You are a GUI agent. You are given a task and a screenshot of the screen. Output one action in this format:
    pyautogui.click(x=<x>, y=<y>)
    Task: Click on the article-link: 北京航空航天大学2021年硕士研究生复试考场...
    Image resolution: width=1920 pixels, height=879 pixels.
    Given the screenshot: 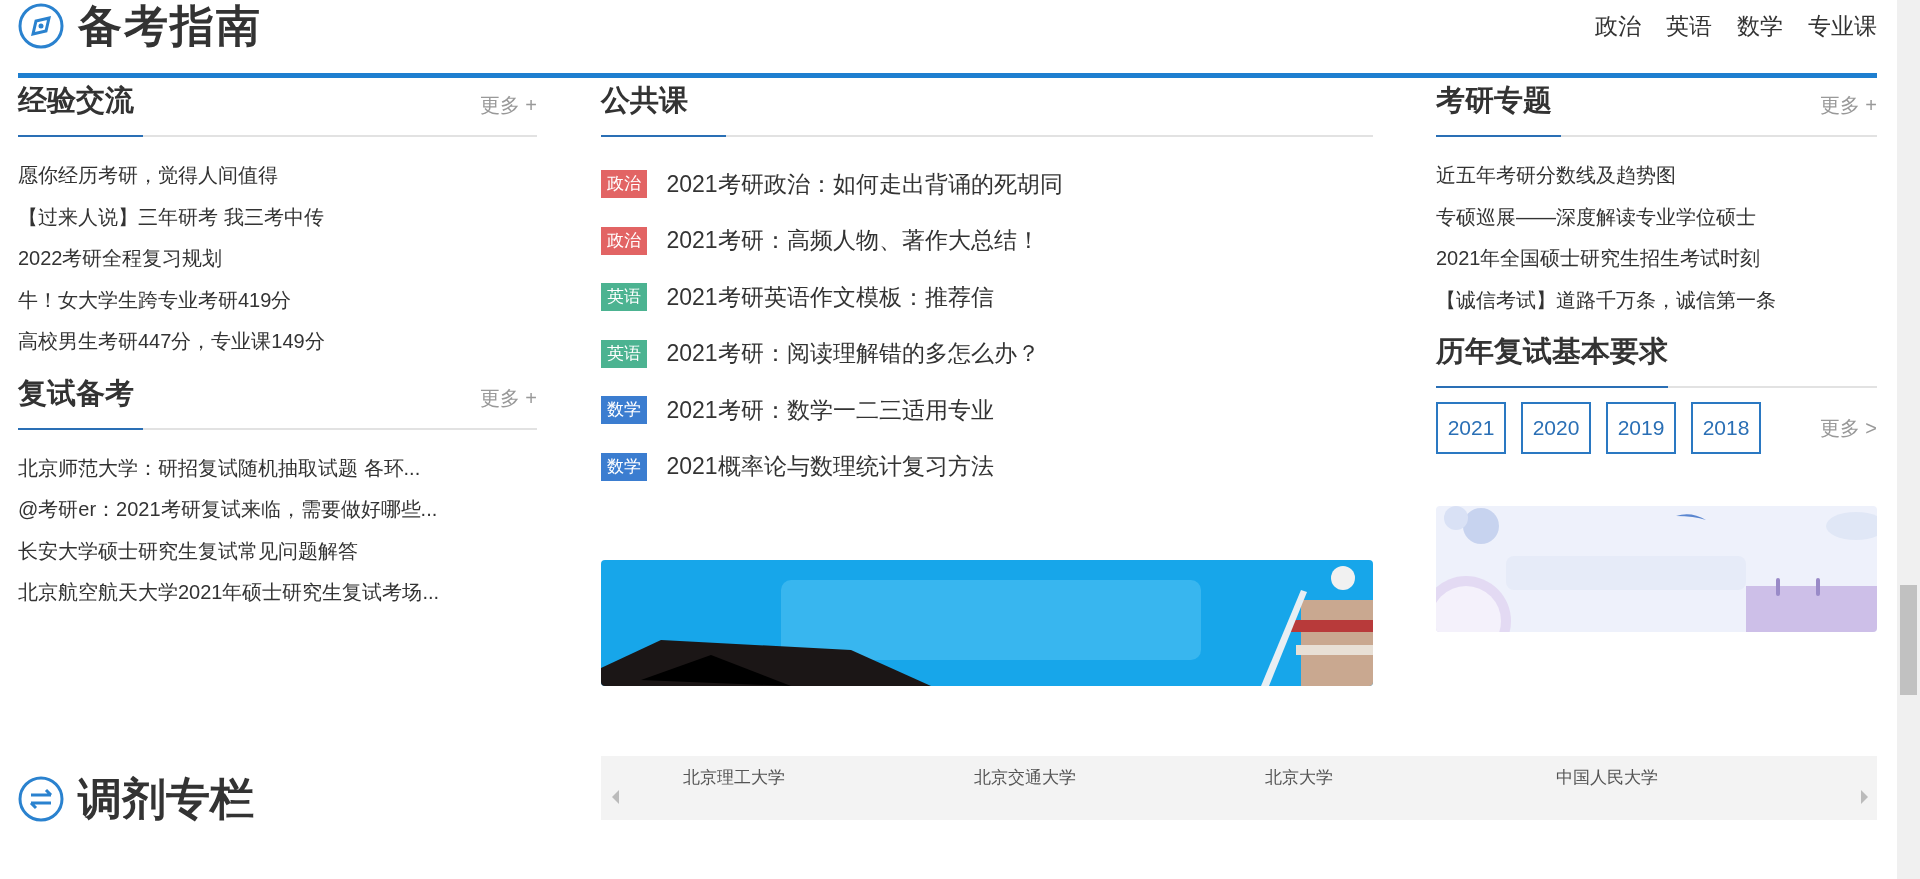 What is the action you would take?
    pyautogui.click(x=229, y=592)
    